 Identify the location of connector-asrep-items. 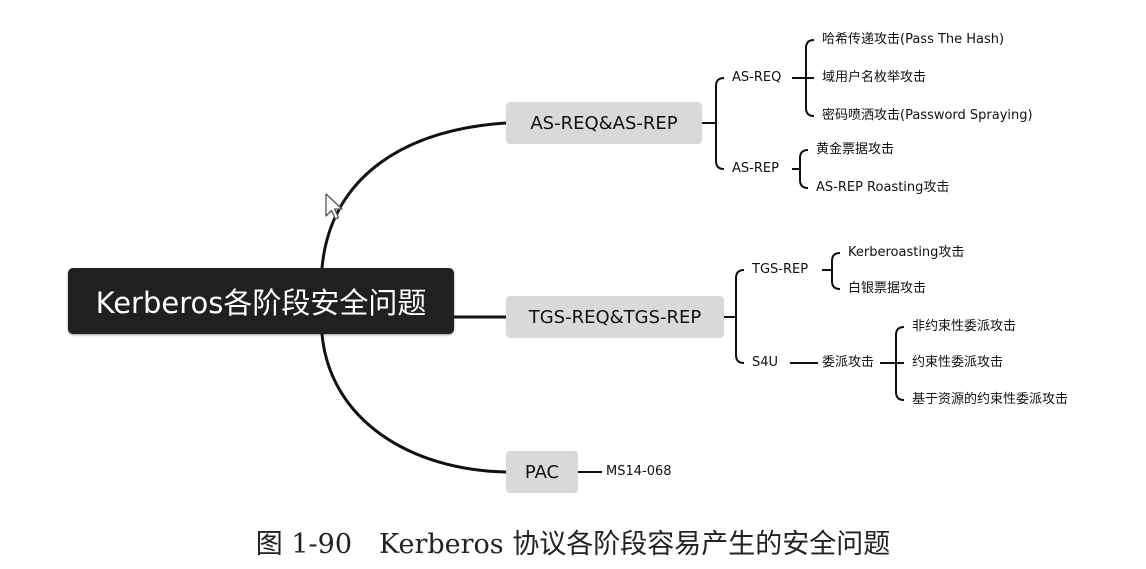
(800, 169).